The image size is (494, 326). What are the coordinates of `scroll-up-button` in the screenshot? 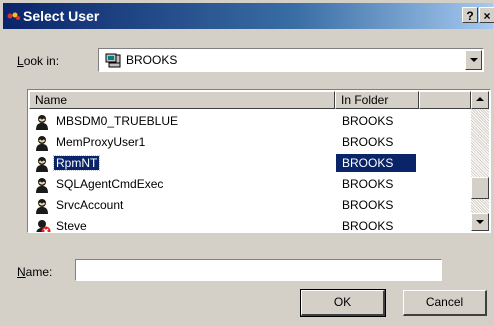 It's located at (480, 100).